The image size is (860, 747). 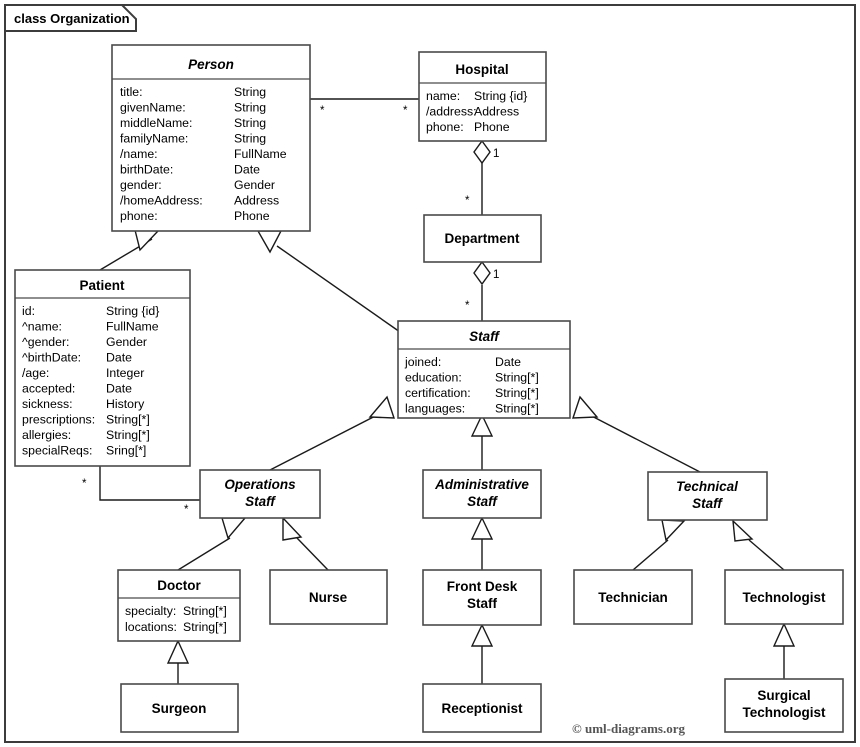 What do you see at coordinates (154, 139) in the screenshot?
I see `attr-name: familyName:` at bounding box center [154, 139].